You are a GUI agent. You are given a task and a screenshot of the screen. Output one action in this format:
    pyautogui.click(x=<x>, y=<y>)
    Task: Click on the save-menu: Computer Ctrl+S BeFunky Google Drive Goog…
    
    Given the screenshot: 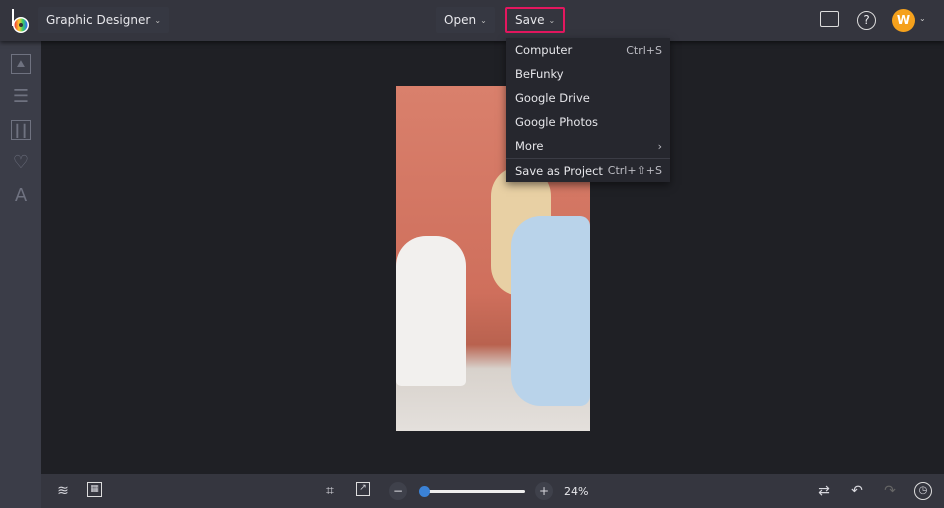 What is the action you would take?
    pyautogui.click(x=588, y=110)
    